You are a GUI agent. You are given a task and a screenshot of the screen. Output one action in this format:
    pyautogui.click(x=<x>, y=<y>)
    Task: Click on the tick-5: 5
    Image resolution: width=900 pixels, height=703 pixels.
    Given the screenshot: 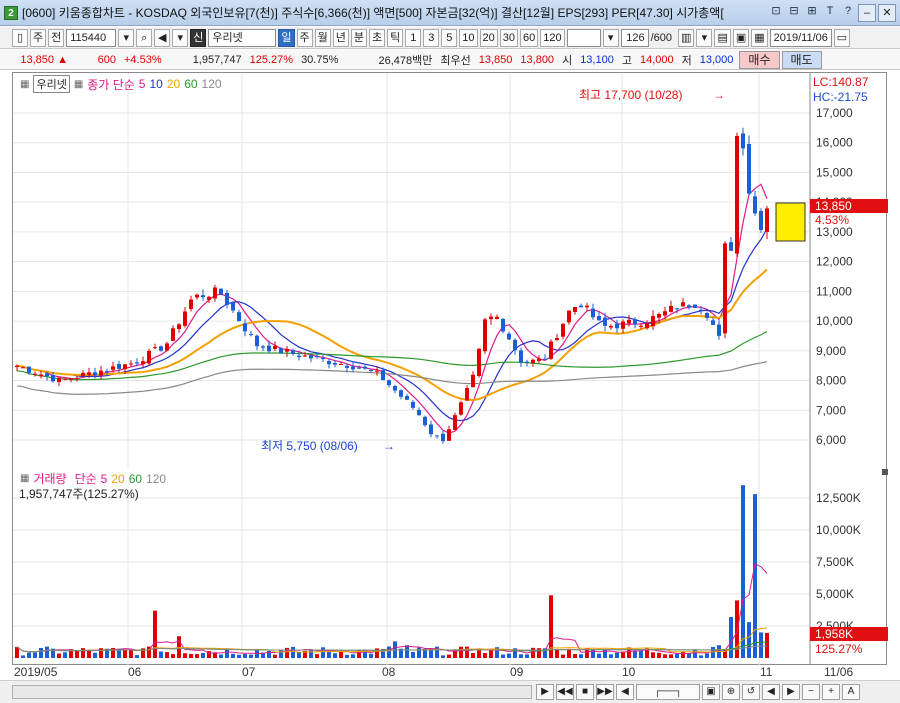 What is the action you would take?
    pyautogui.click(x=449, y=37)
    